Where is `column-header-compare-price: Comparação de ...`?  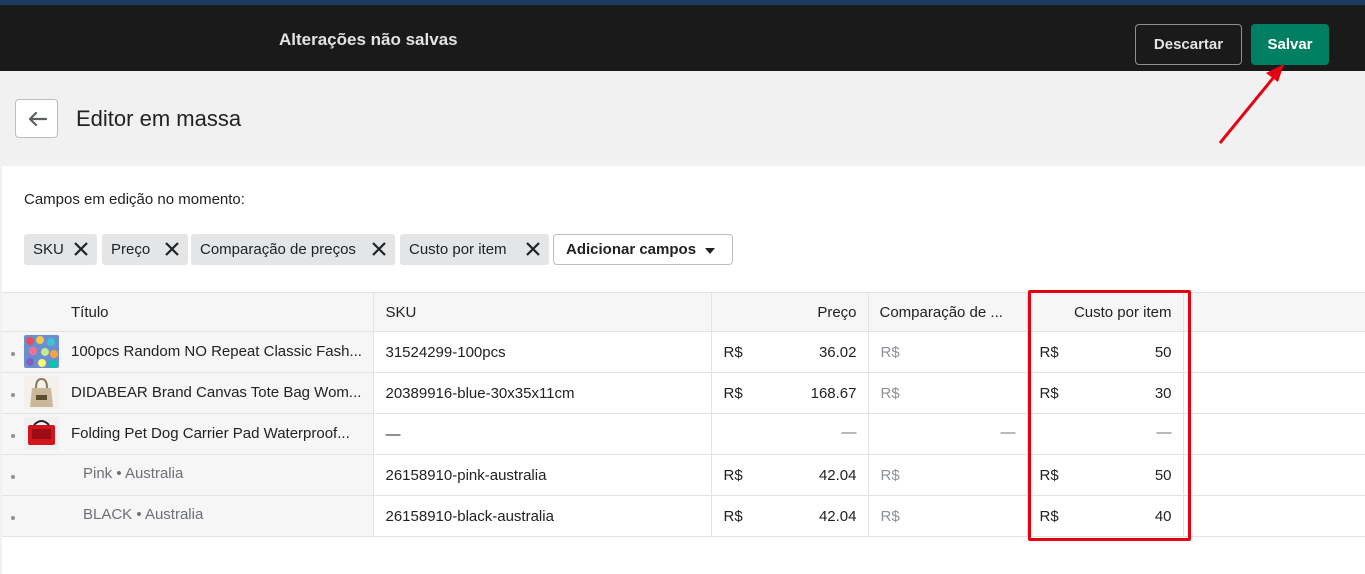
column-header-compare-price: Comparação de ... is located at coordinates (948, 312).